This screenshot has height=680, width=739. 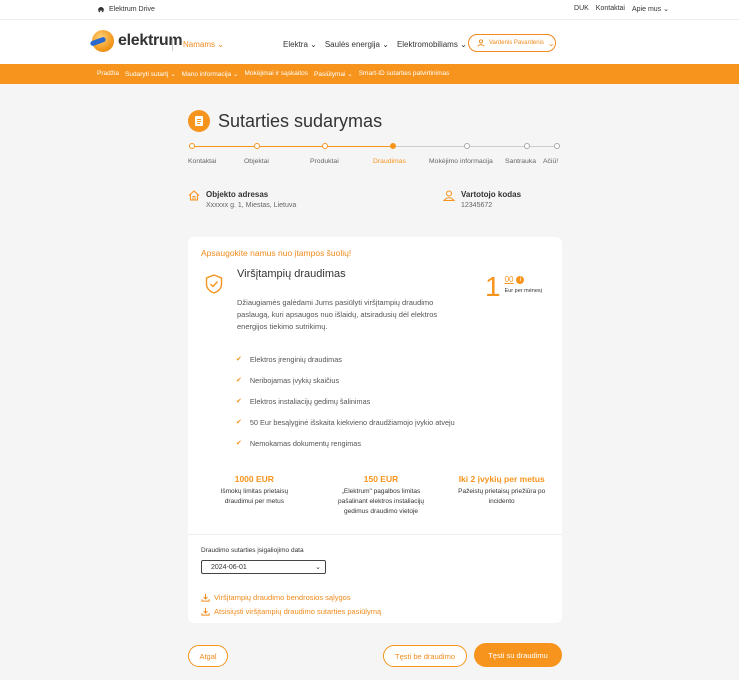 I want to click on price-whole: 1, so click(x=493, y=286).